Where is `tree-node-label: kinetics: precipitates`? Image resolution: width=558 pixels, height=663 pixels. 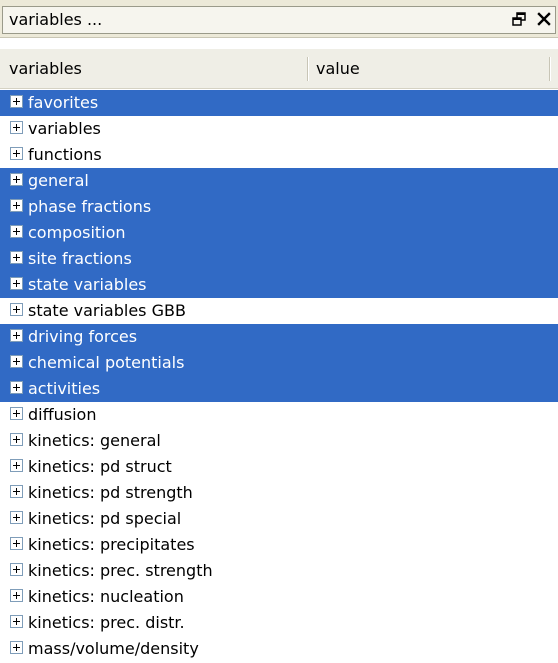
tree-node-label: kinetics: precipitates is located at coordinates (111, 544).